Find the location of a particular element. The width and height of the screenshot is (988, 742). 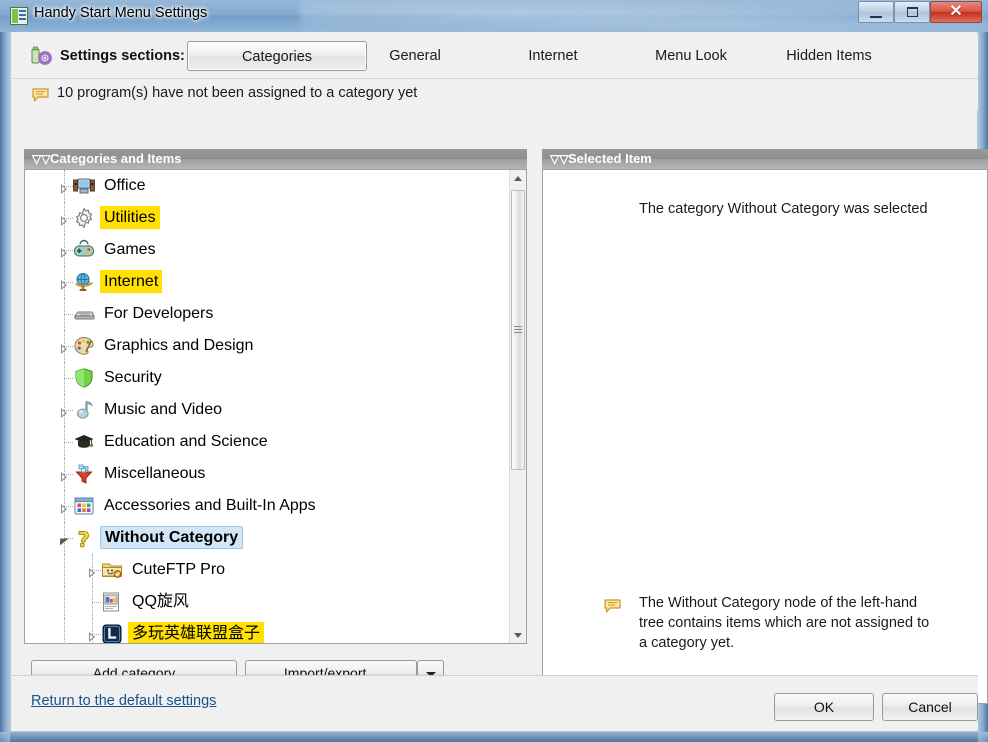

tree-item-label: For Developers is located at coordinates (159, 313).